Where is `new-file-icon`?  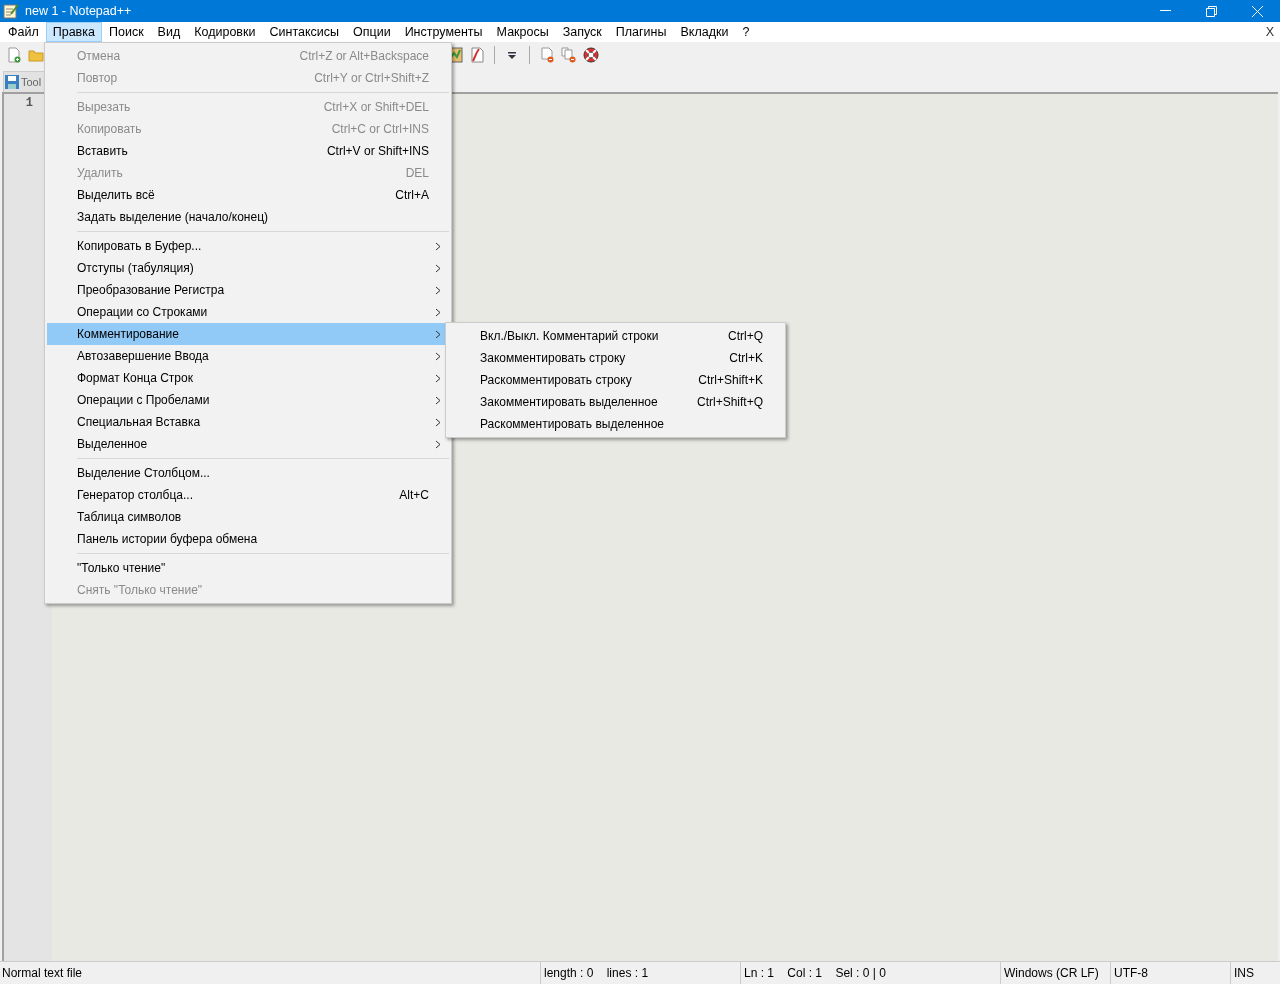
new-file-icon is located at coordinates (14, 55).